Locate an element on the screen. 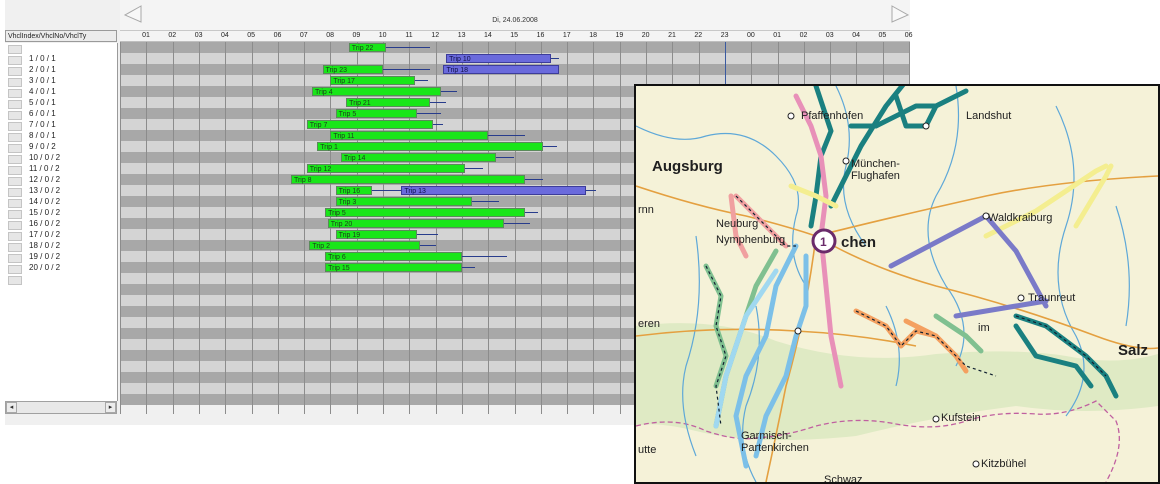 The image size is (1160, 484). map-label-traunreut: Traunreut is located at coordinates (1052, 298).